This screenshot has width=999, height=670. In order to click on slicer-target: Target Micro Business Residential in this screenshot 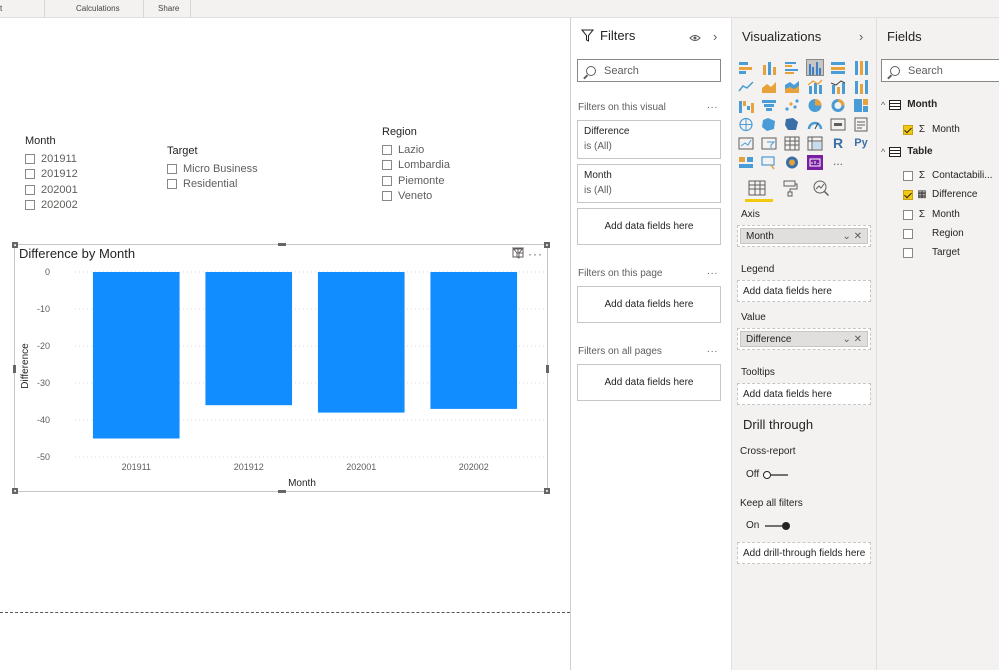, I will do `click(212, 168)`.